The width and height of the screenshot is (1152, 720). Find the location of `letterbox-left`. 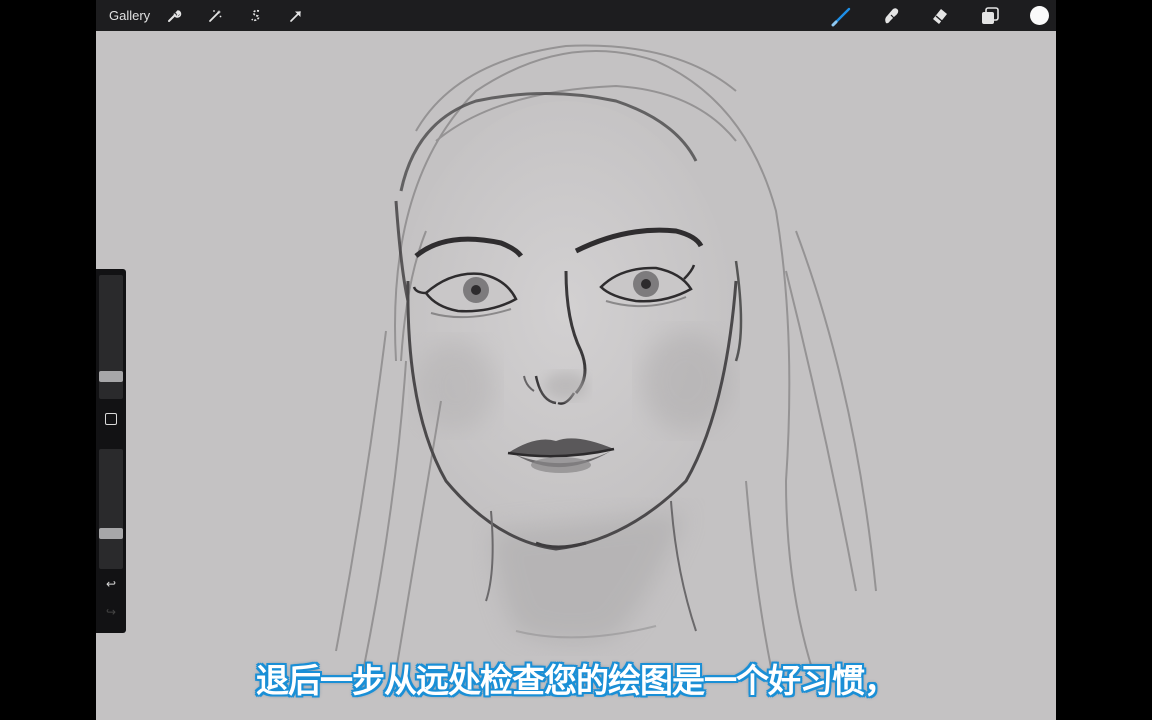

letterbox-left is located at coordinates (48, 360).